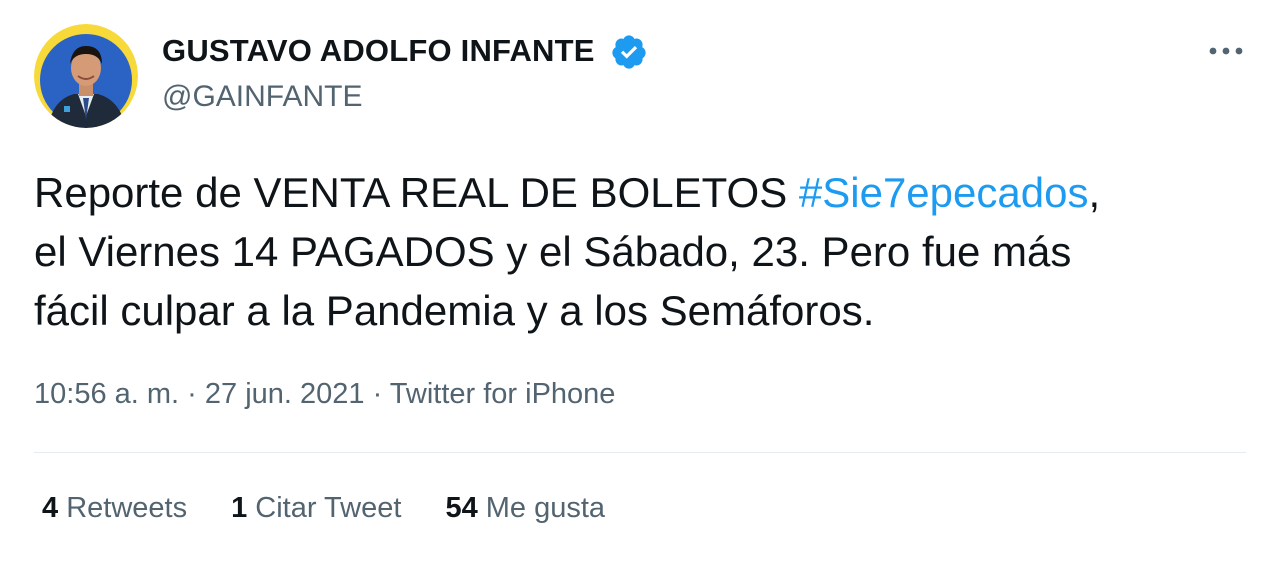  Describe the element at coordinates (416, 192) in the screenshot. I see `tweet-text-segment: Reporte de VENTA REAL DE BOLETOS` at that location.